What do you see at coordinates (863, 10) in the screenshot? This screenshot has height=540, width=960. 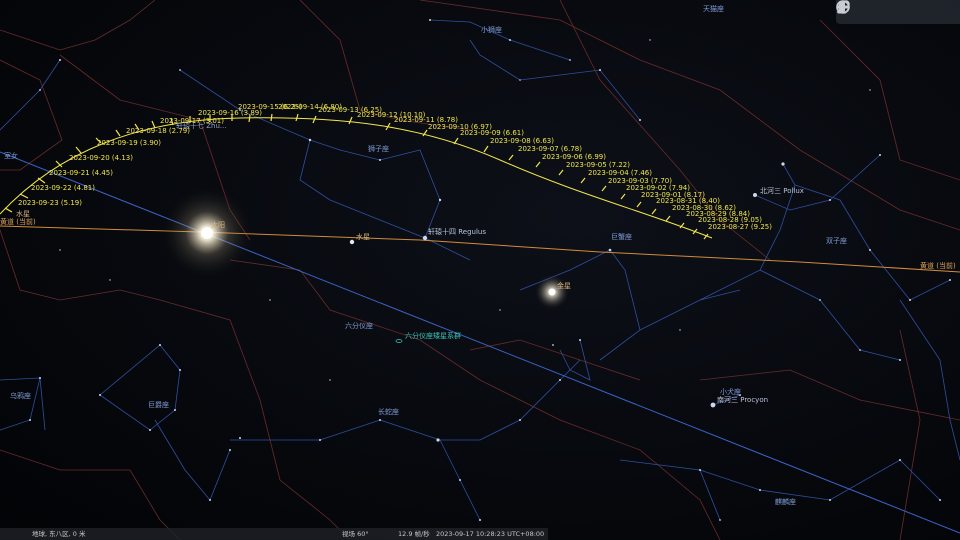 I see `ocular-icon` at bounding box center [863, 10].